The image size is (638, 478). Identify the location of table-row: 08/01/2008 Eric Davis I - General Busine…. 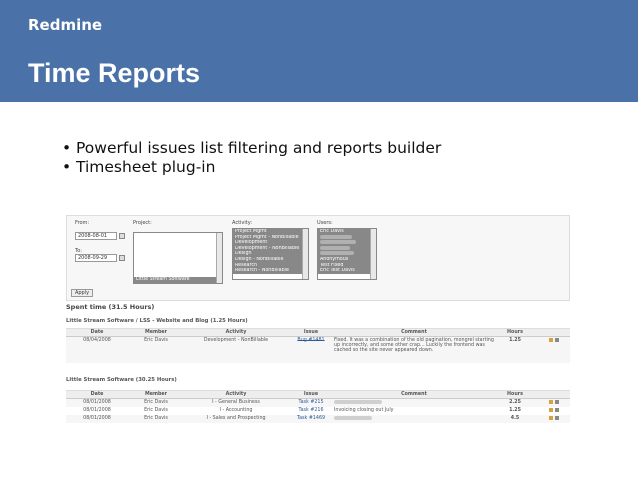
(318, 402).